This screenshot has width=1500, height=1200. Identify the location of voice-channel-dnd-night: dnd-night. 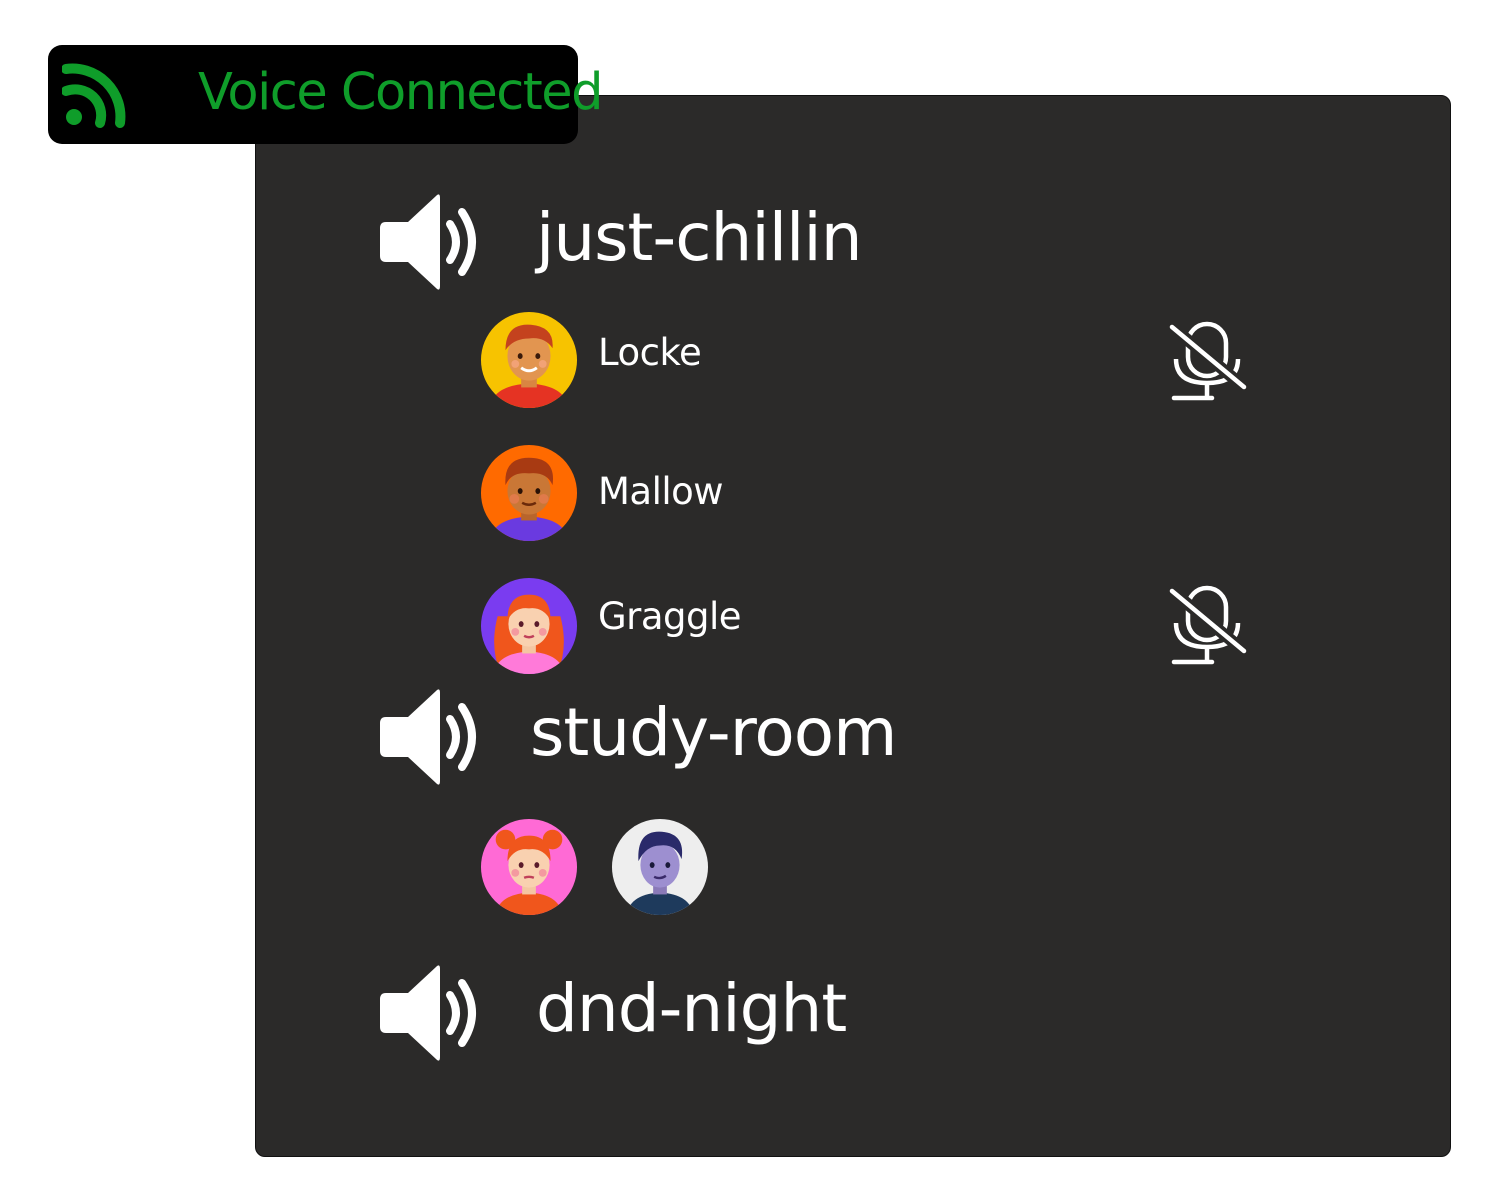
(728, 1013).